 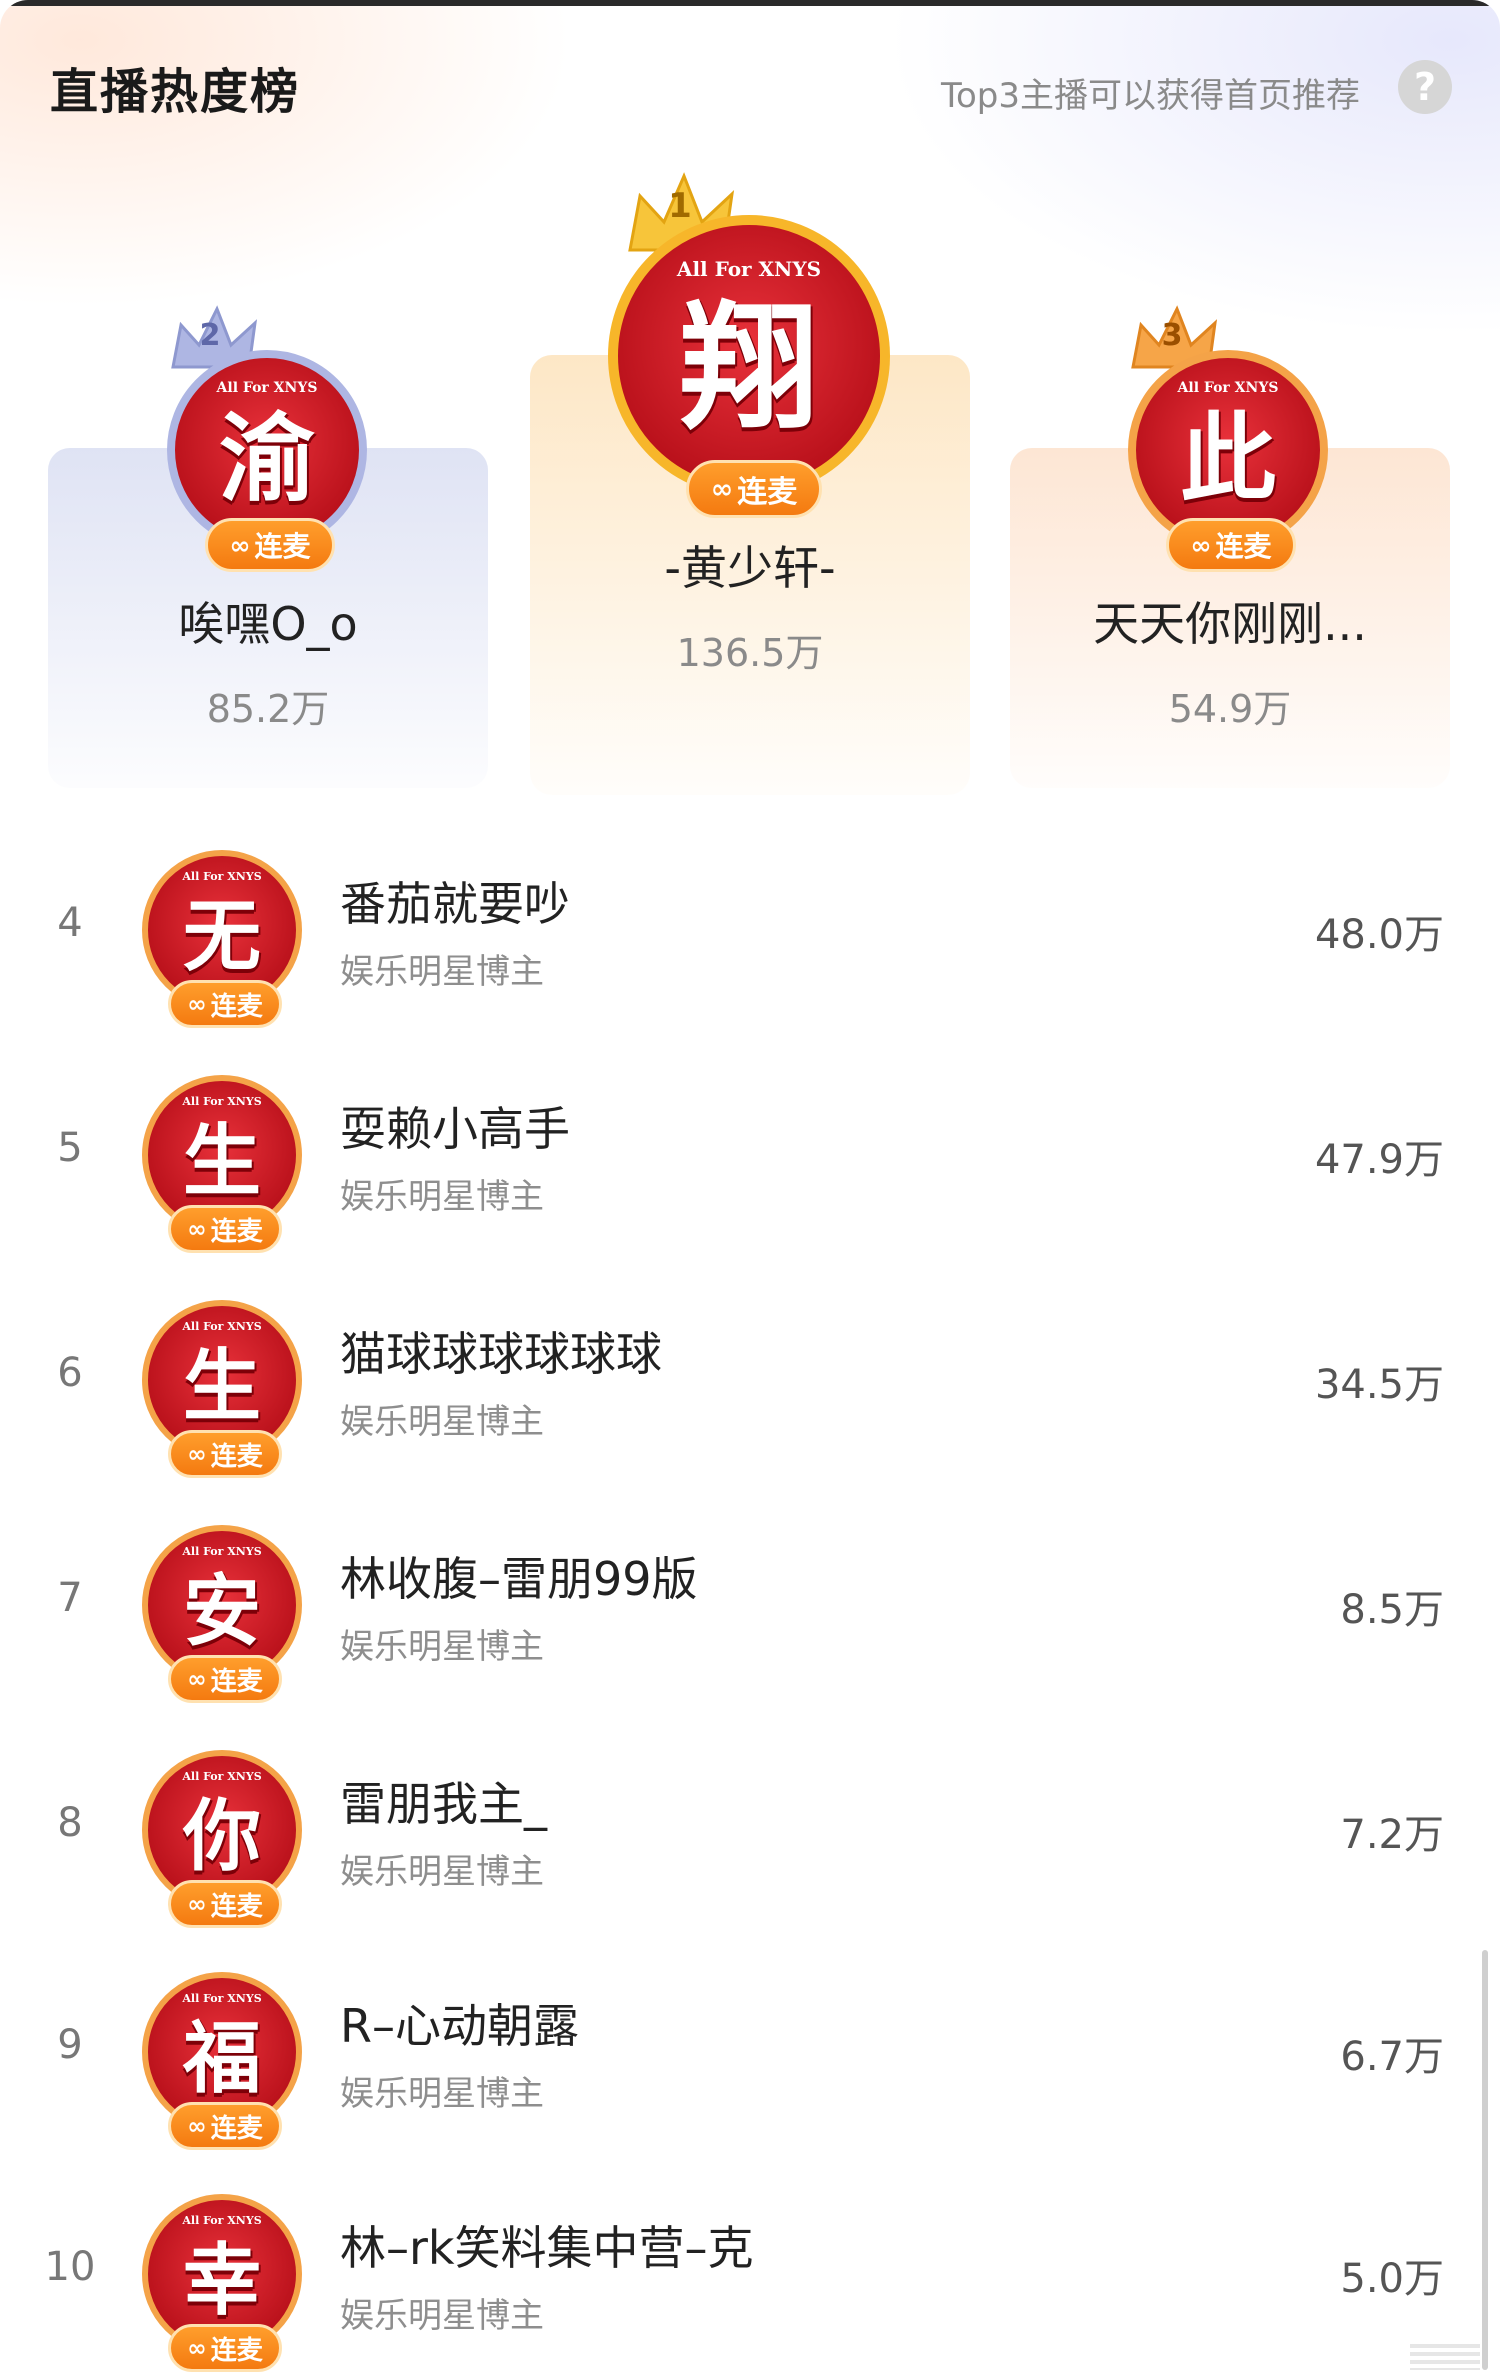 What do you see at coordinates (1392, 2279) in the screenshot?
I see `heat-score: 5.0万` at bounding box center [1392, 2279].